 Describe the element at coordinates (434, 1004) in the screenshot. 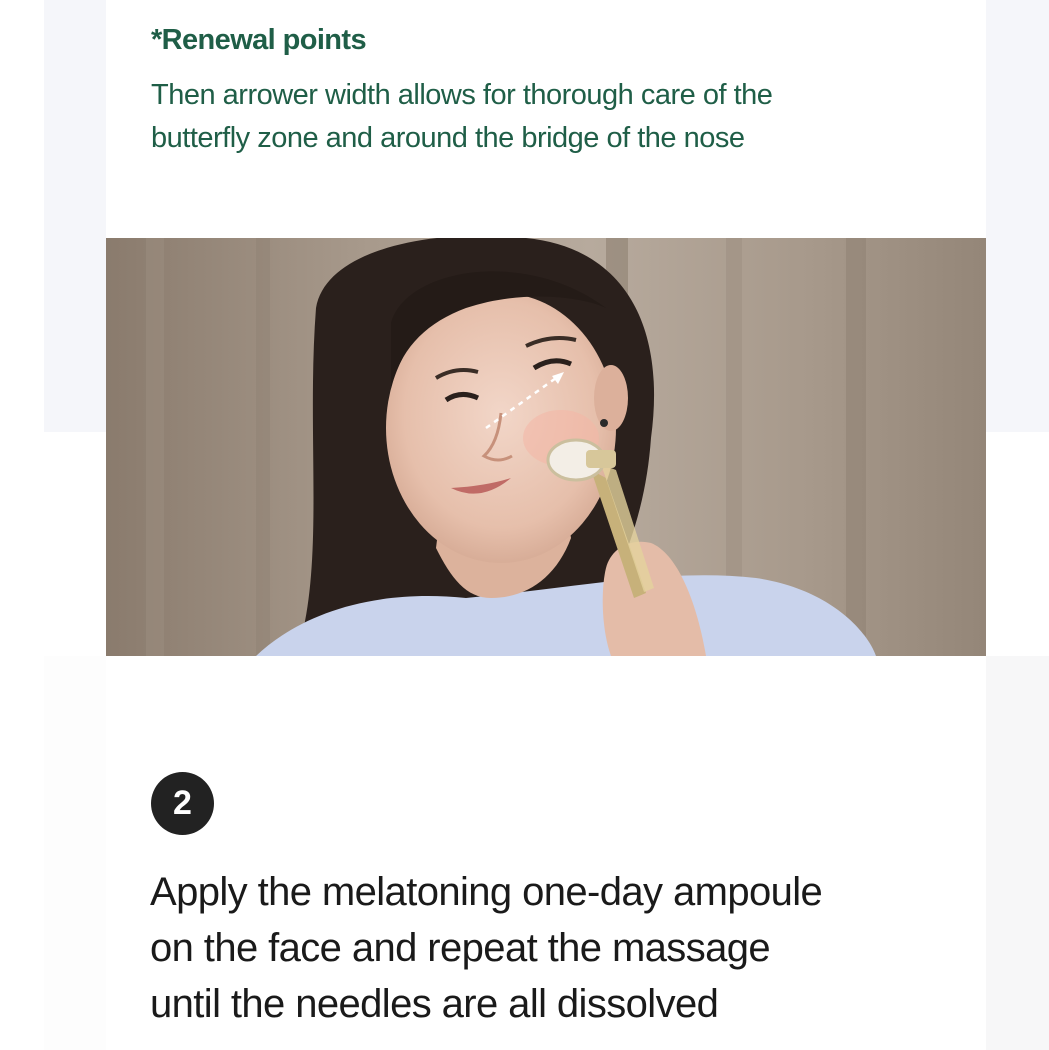

I see `step-instruction-line: until the needles are all dissolved` at that location.